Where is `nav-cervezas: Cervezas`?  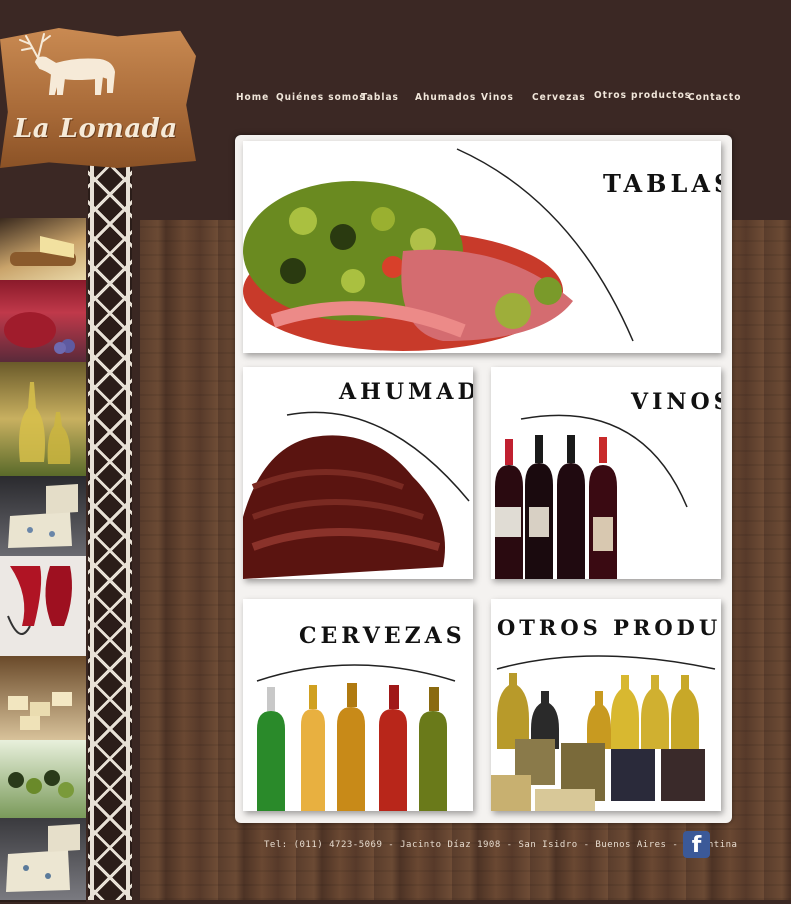
nav-cervezas: Cervezas is located at coordinates (559, 97).